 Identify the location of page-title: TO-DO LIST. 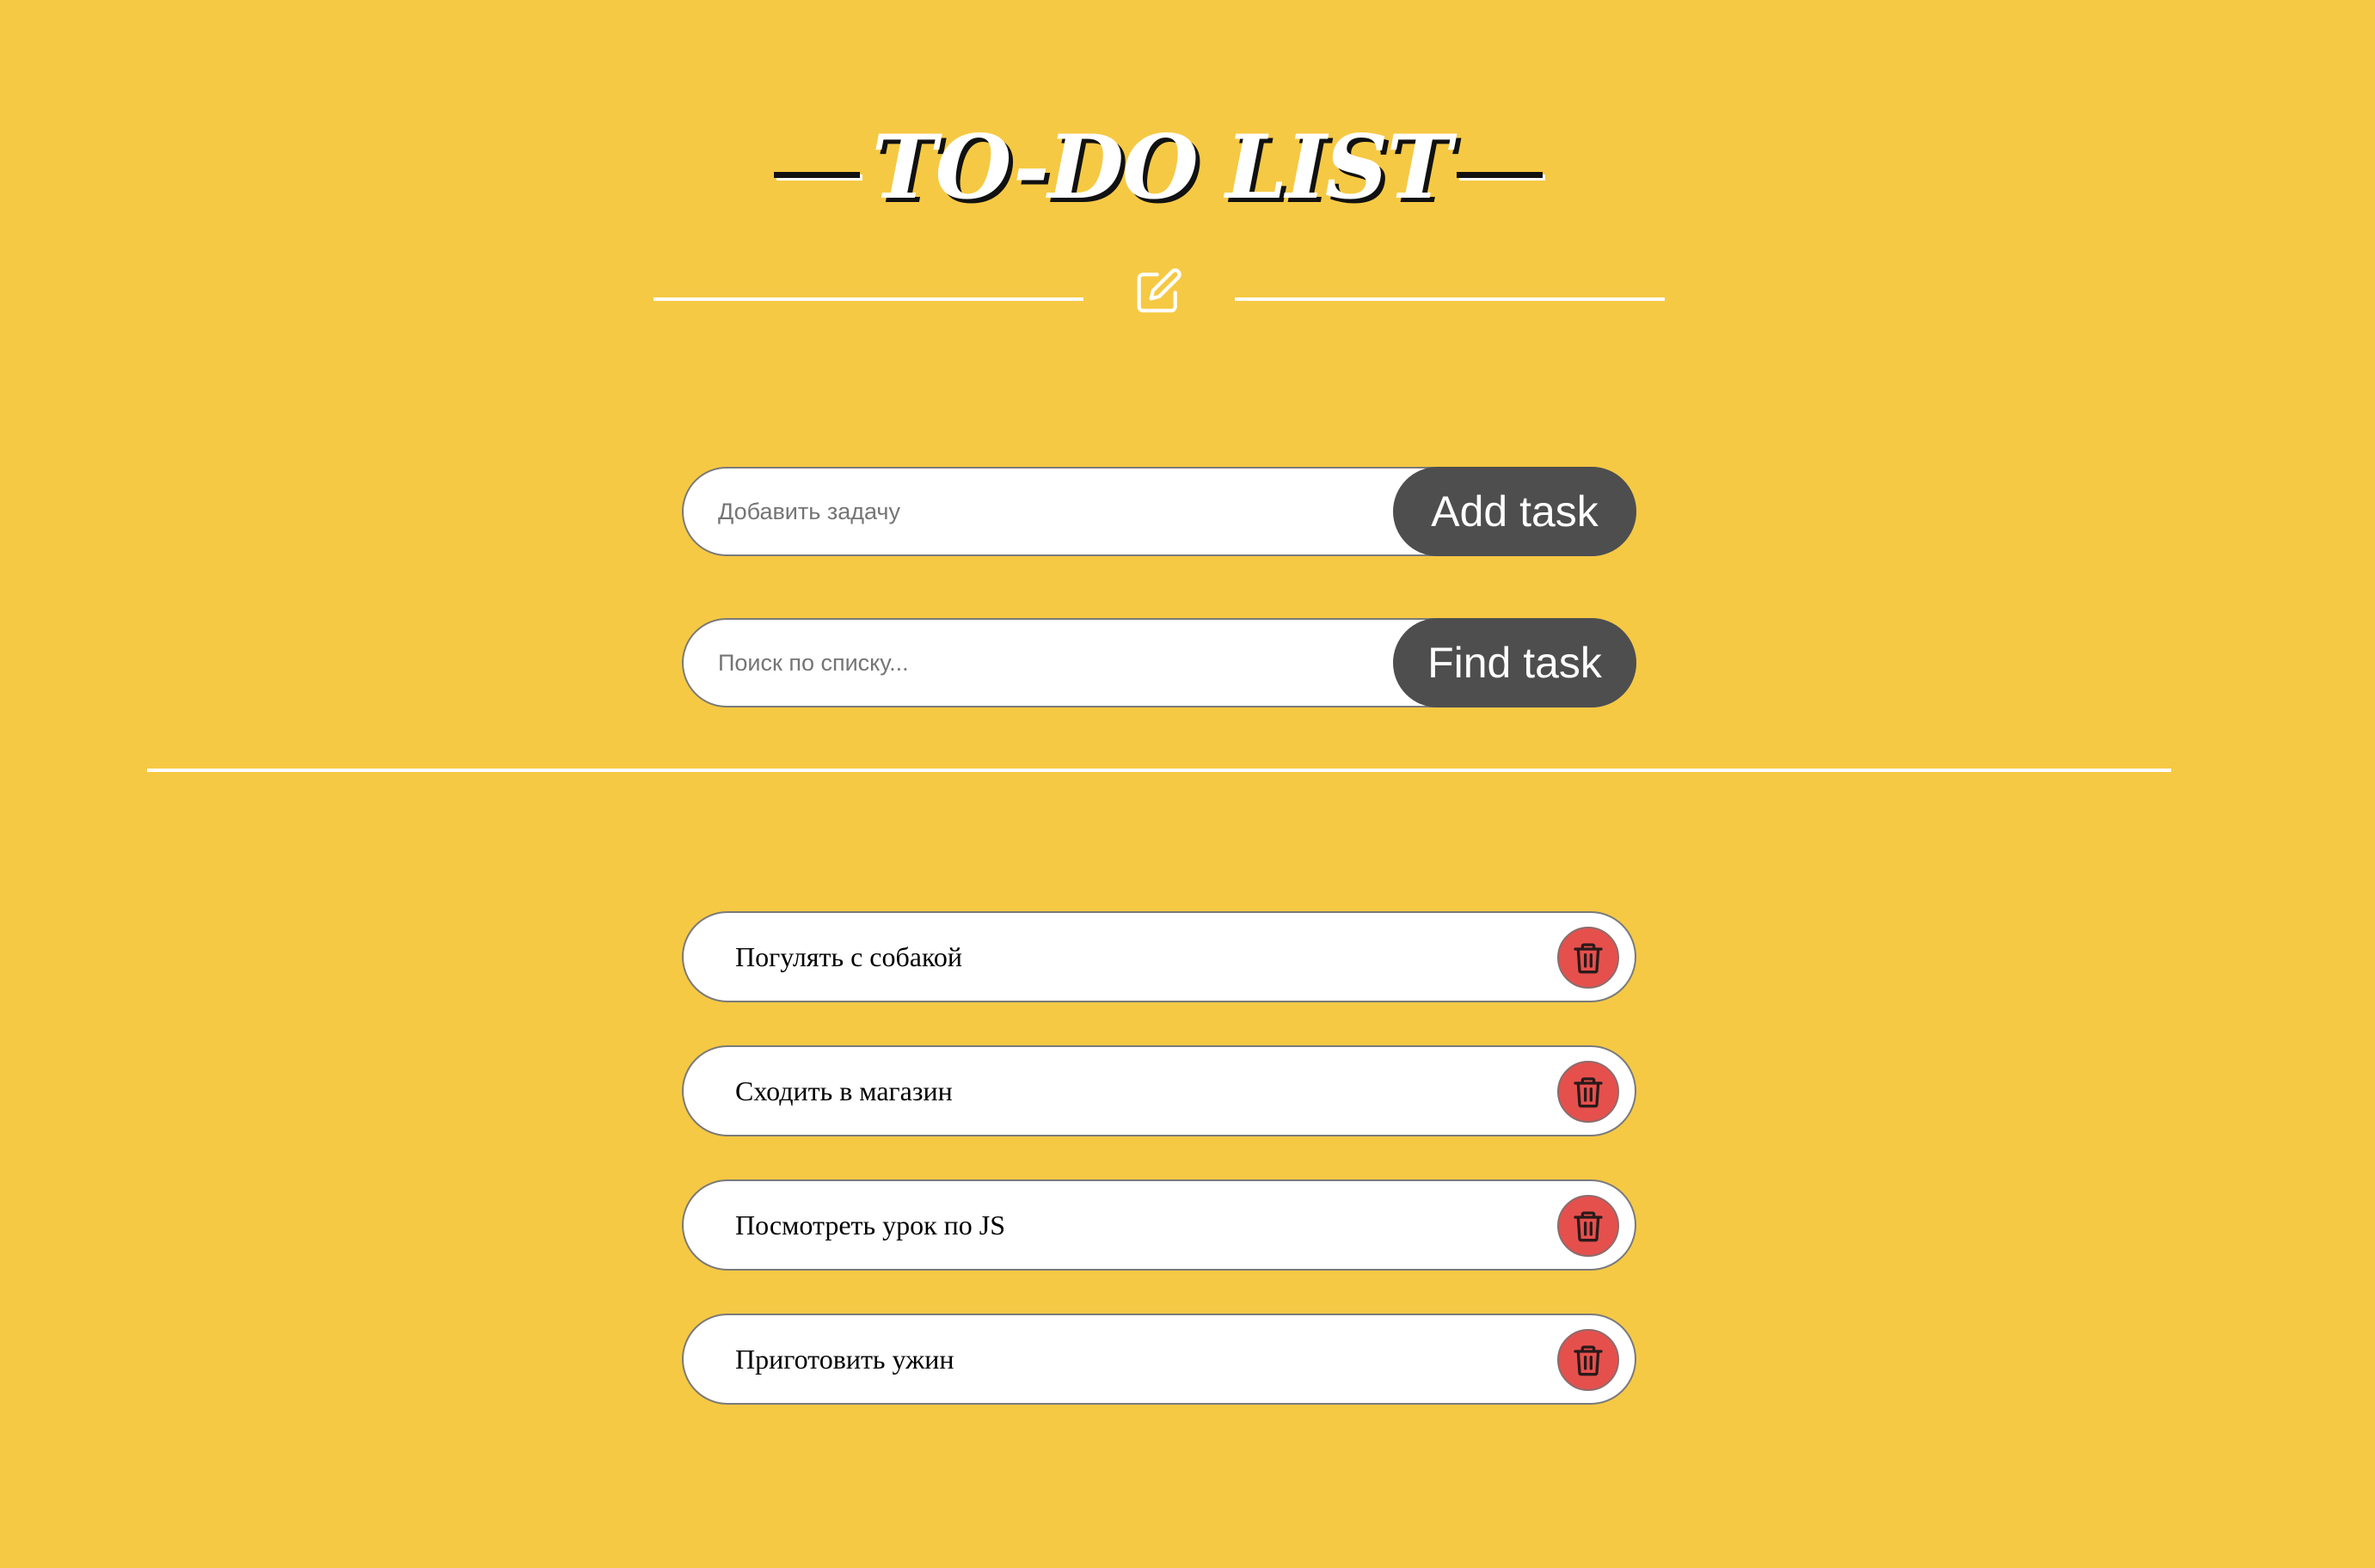
(1161, 167).